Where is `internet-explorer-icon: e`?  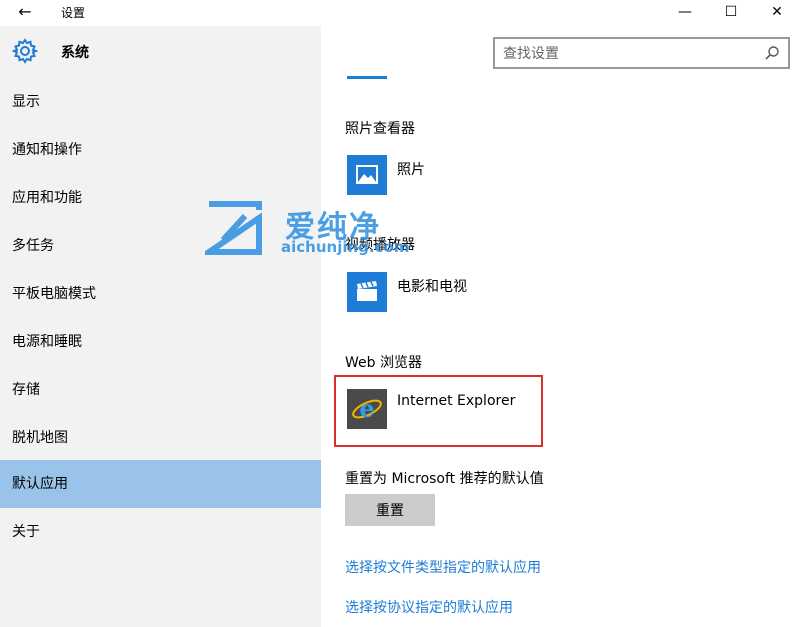
internet-explorer-icon: e is located at coordinates (367, 409).